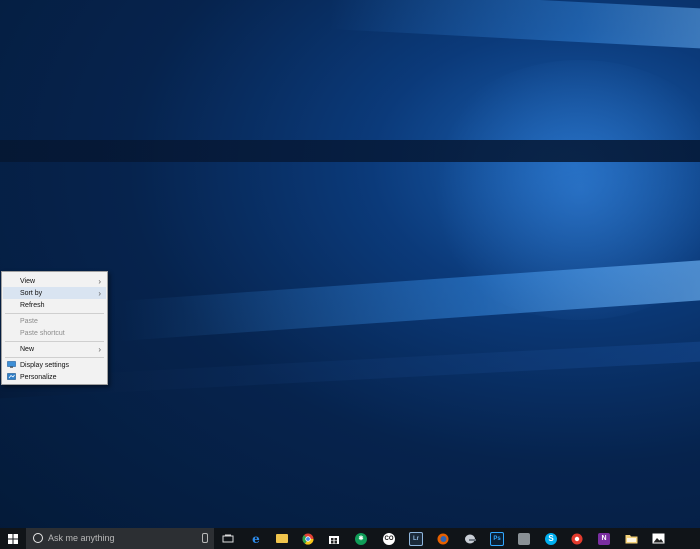 Image resolution: width=700 pixels, height=549 pixels. What do you see at coordinates (308, 538) in the screenshot?
I see `chrome-icon` at bounding box center [308, 538].